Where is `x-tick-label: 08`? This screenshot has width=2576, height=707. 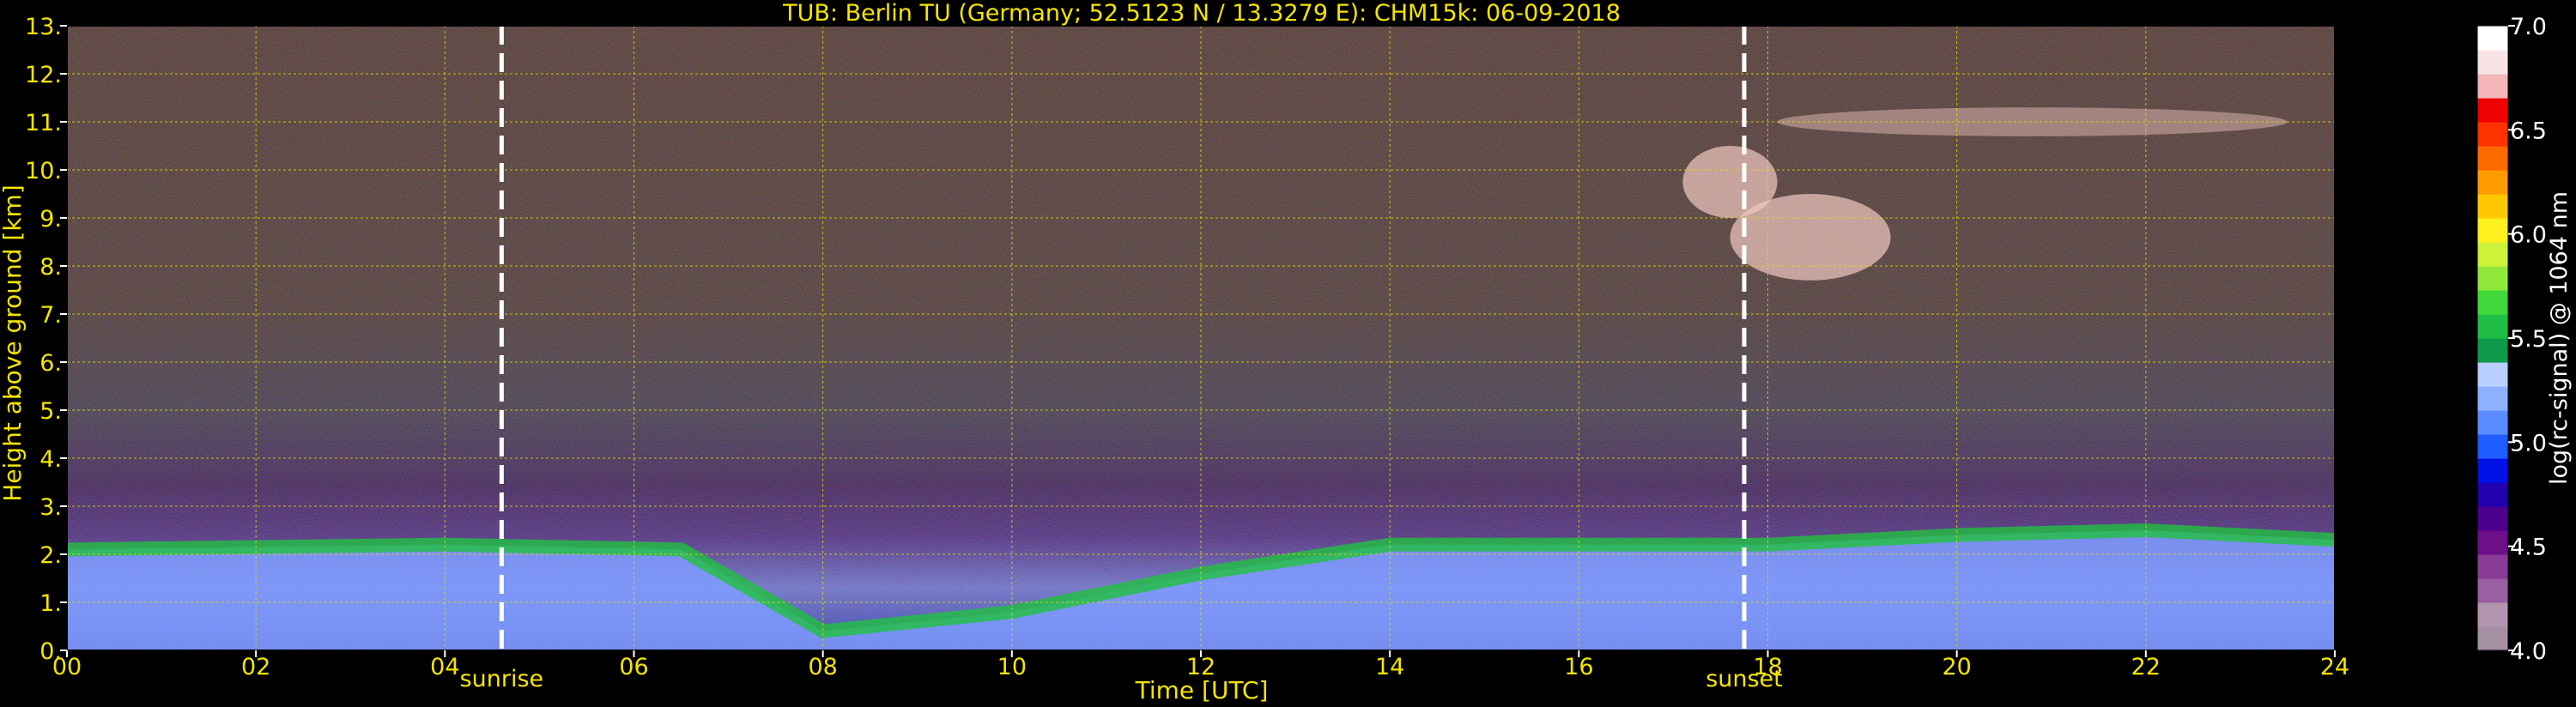
x-tick-label: 08 is located at coordinates (822, 667).